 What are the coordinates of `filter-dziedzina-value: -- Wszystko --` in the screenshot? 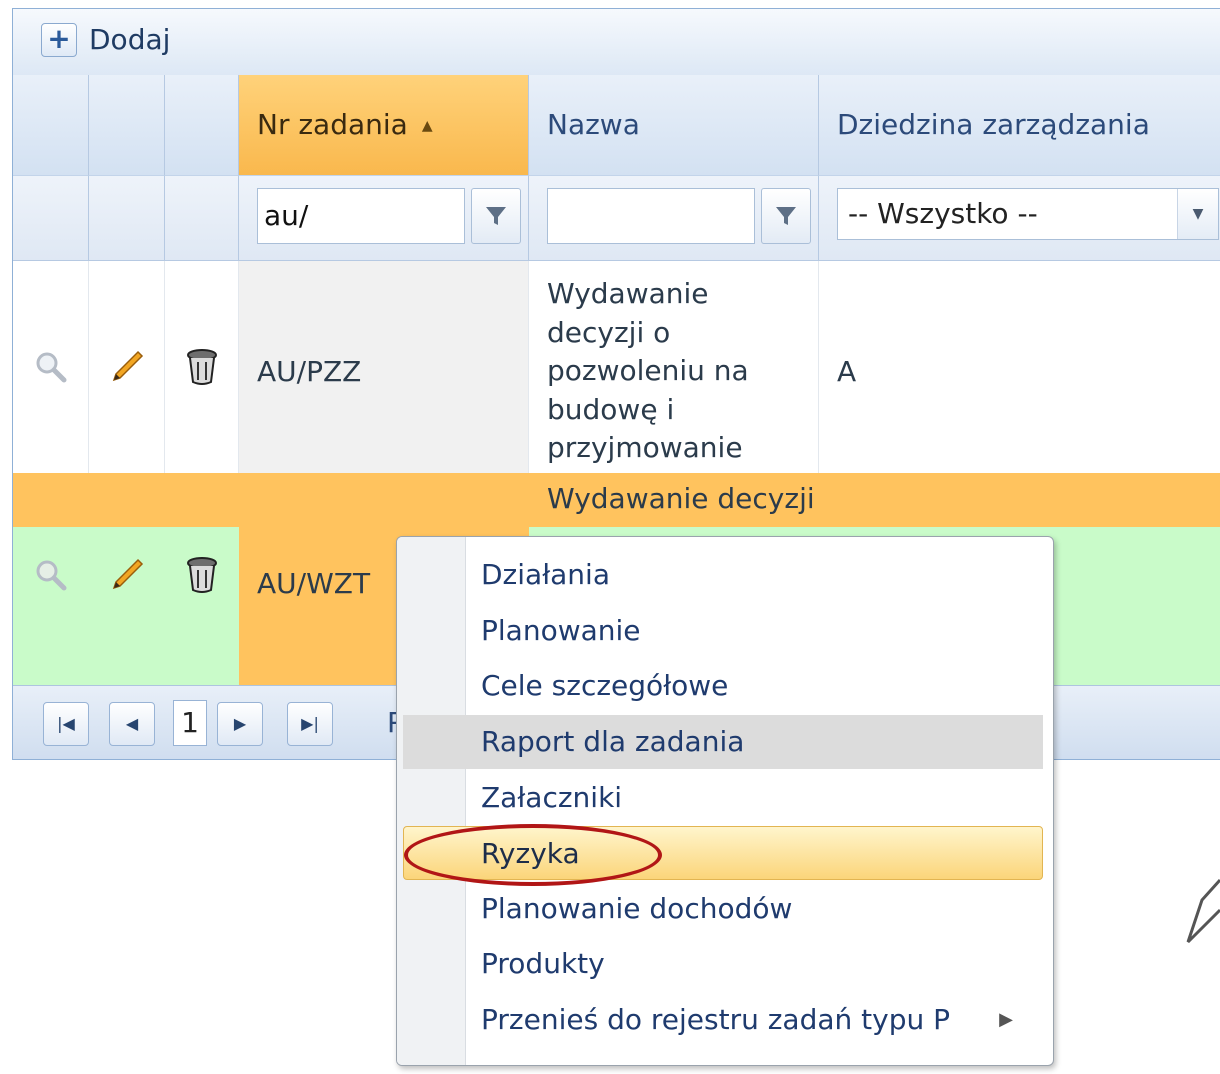 It's located at (943, 213).